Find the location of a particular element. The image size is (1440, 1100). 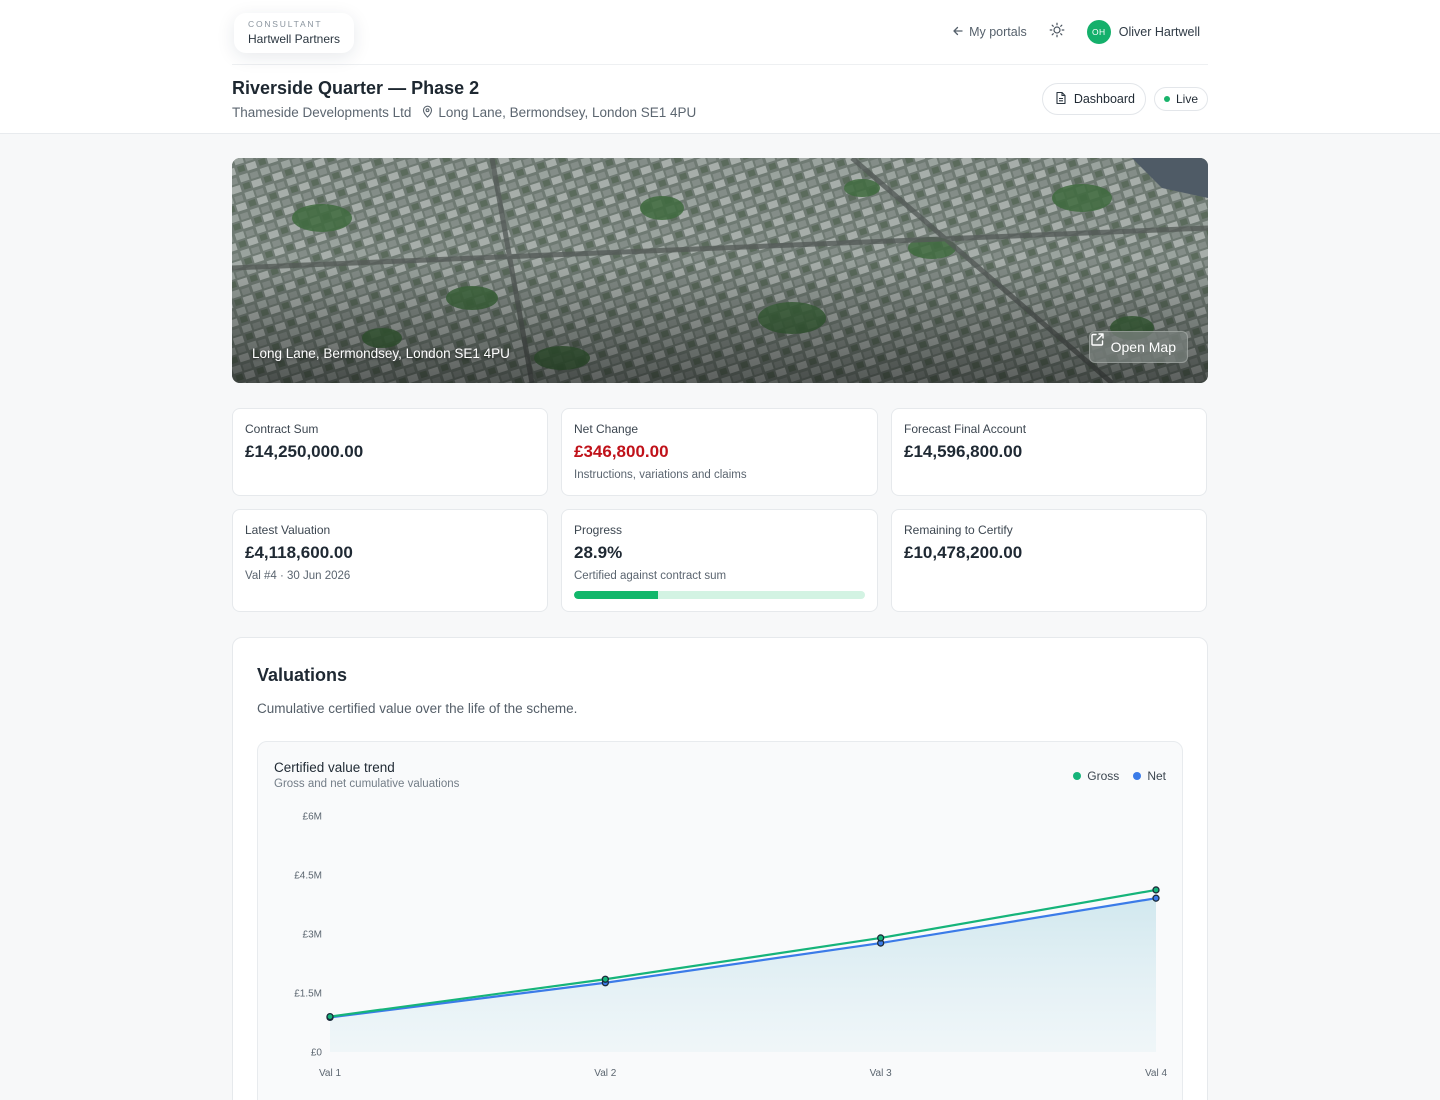

user-menu: OH Oliver Hartwell is located at coordinates (1143, 32).